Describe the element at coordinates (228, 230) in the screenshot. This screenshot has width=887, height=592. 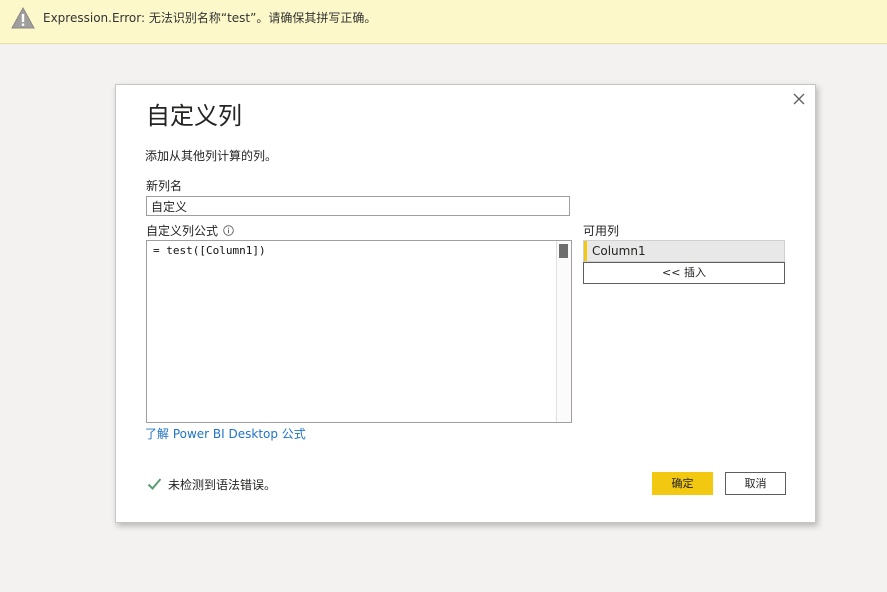
I see `info-icon` at that location.